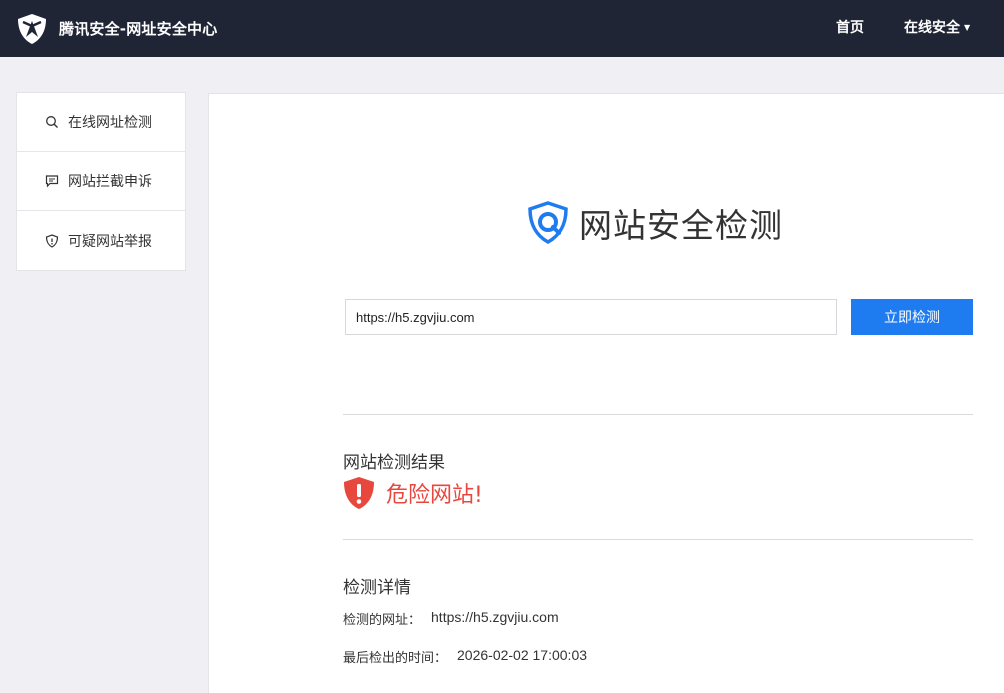 The image size is (1004, 693). Describe the element at coordinates (359, 493) in the screenshot. I see `danger-shield-icon` at that location.